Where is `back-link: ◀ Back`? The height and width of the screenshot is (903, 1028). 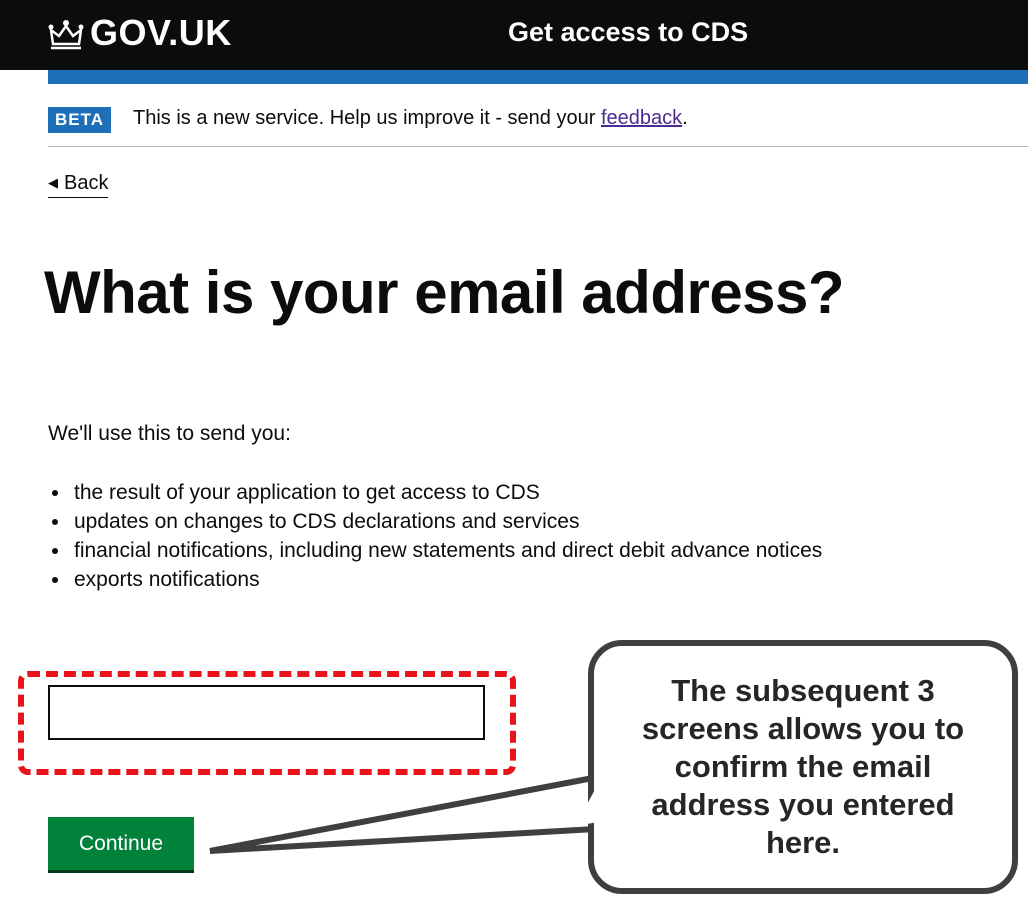 back-link: ◀ Back is located at coordinates (78, 185).